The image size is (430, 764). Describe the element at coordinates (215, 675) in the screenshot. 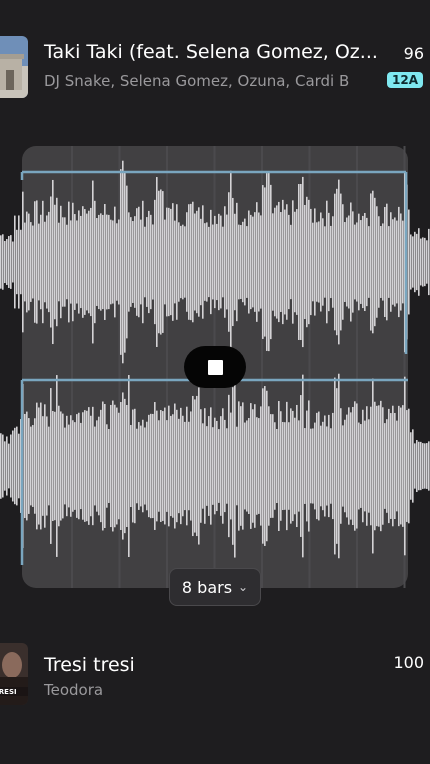

I see `track-row: TRESI Tresi tresi Teodora 100` at that location.